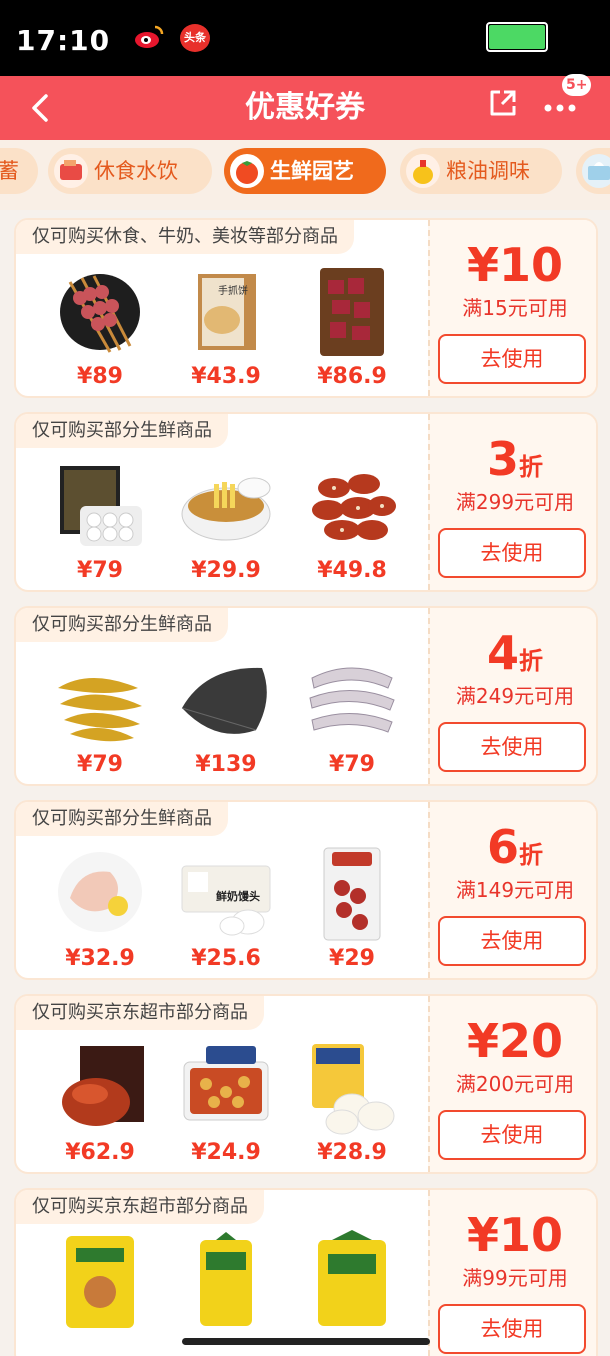 The image size is (610, 1356). Describe the element at coordinates (149, 37) in the screenshot. I see `weibo-icon` at that location.